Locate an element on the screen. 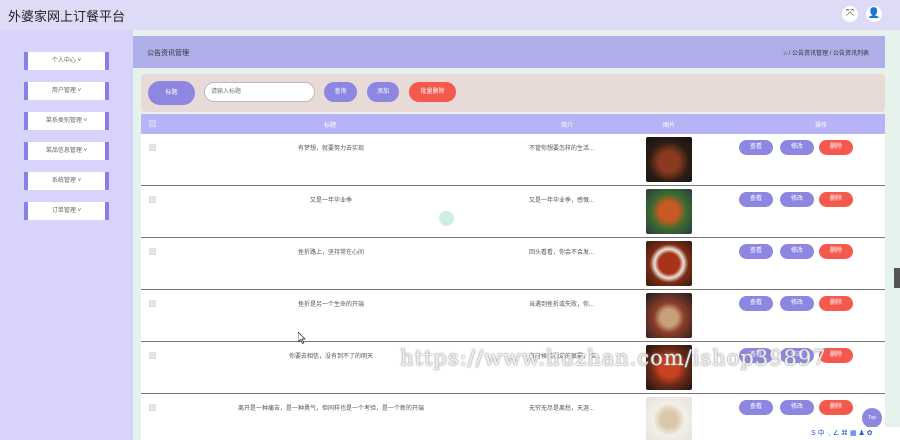  sidebar-item-personal-center: 个人中心 ˅ is located at coordinates (66, 61).